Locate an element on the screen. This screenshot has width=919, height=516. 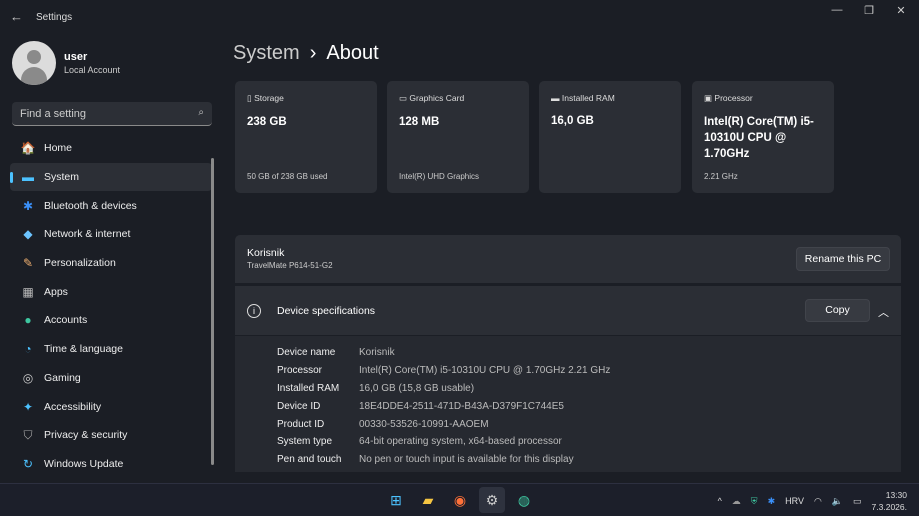
sidebar-item-label: Home is located at coordinates (58, 148).